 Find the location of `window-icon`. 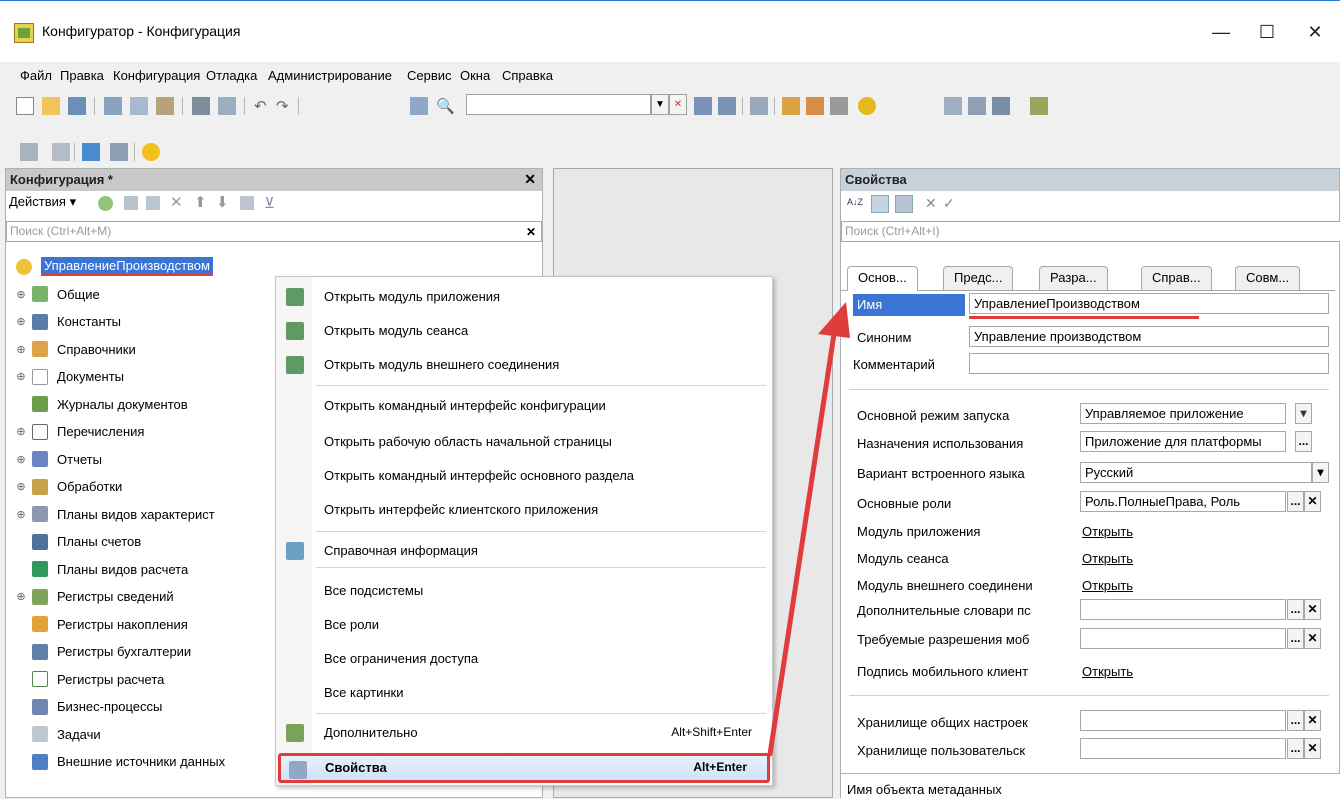

window-icon is located at coordinates (759, 106).